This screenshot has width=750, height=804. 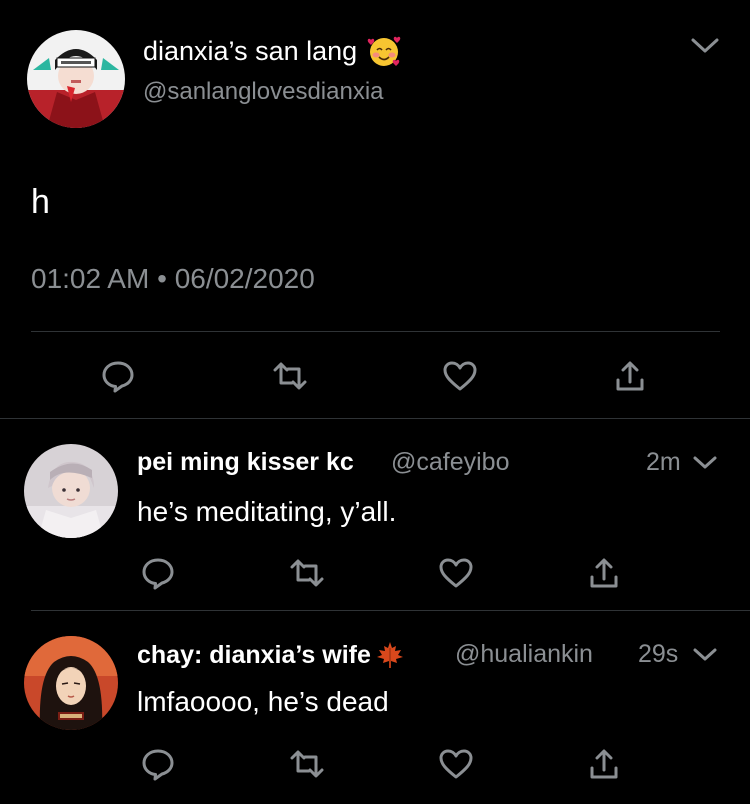 I want to click on smiling-face-with-hearts-icon, so click(x=384, y=51).